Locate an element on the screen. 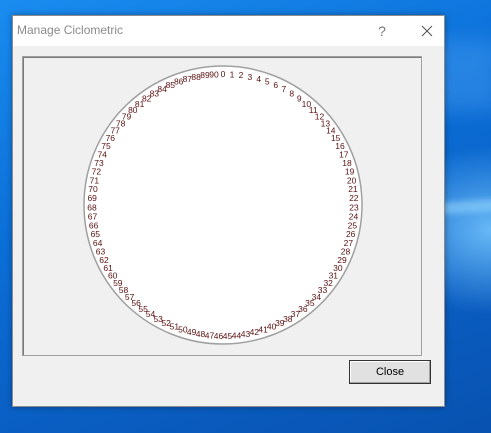 The width and height of the screenshot is (491, 433). dial-label-2: 2 is located at coordinates (241, 75).